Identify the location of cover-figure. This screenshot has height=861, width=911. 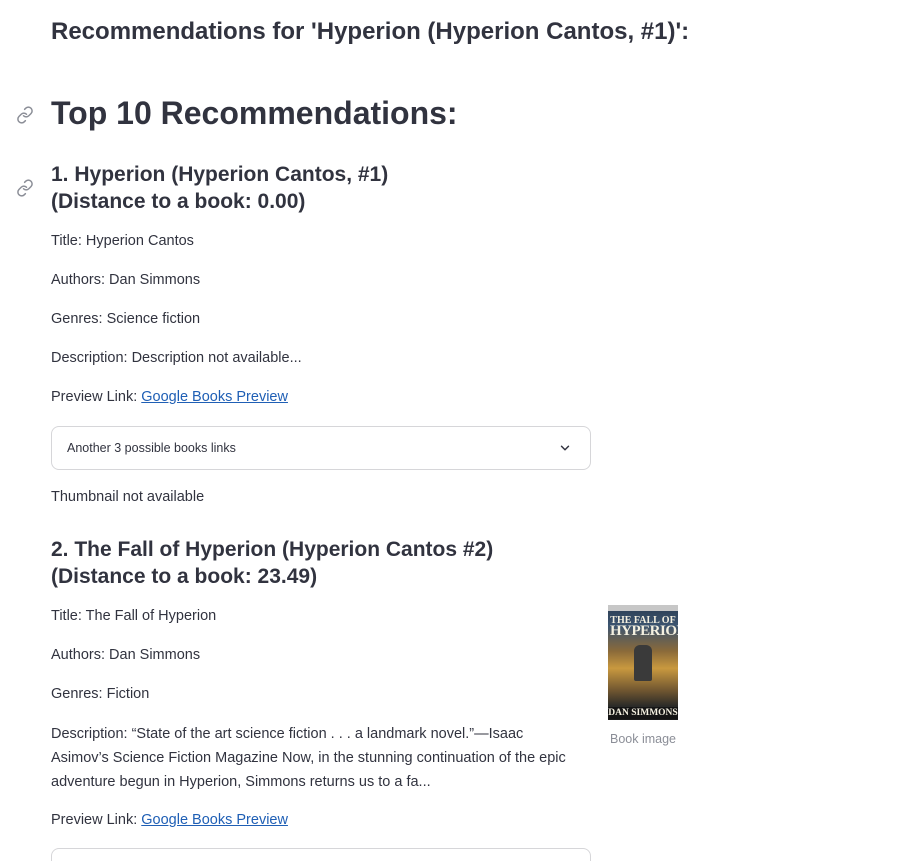
(643, 663).